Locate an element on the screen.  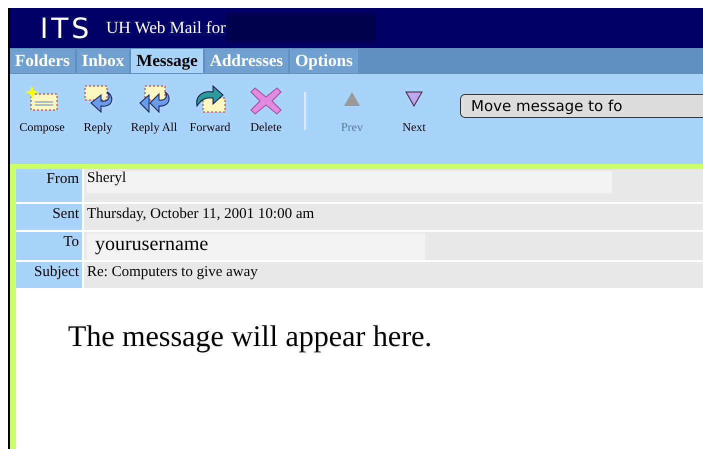
toolbar-button: Compose is located at coordinates (42, 109).